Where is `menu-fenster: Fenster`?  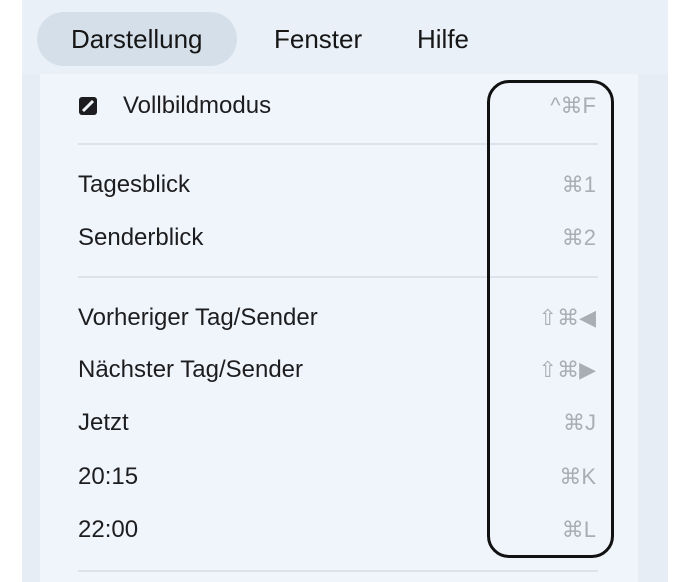
menu-fenster: Fenster is located at coordinates (318, 39).